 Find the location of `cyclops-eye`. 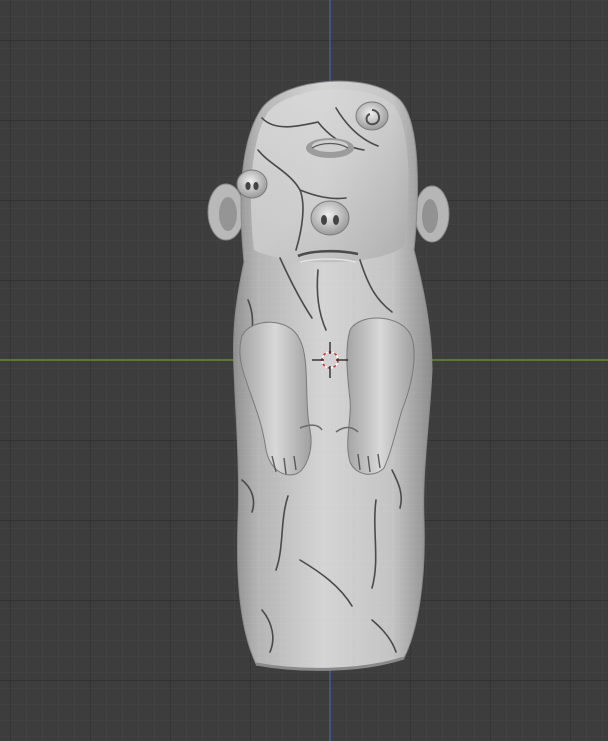

cyclops-eye is located at coordinates (330, 148).